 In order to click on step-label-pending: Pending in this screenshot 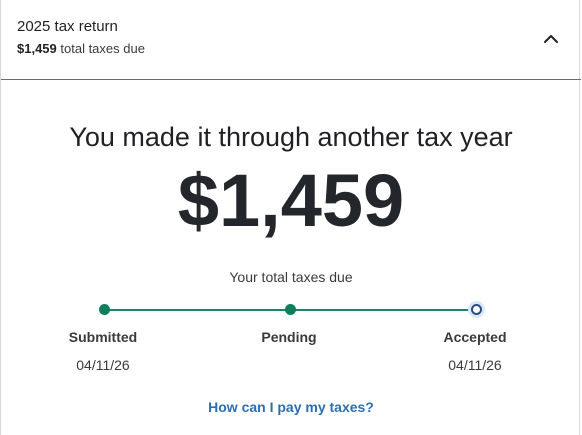, I will do `click(289, 337)`.